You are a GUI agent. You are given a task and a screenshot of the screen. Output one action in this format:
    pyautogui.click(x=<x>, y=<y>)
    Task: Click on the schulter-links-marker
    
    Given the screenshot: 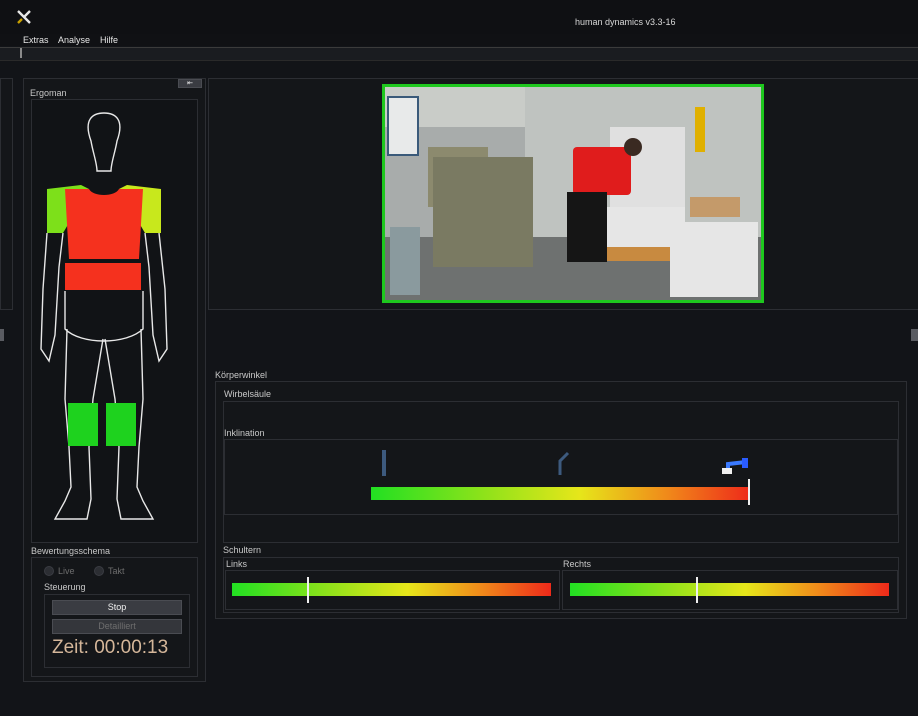 What is the action you would take?
    pyautogui.click(x=308, y=590)
    